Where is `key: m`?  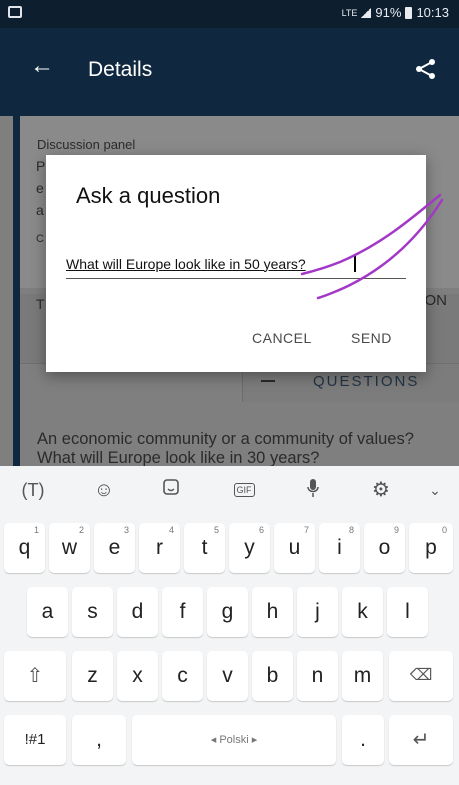
key: m is located at coordinates (362, 676).